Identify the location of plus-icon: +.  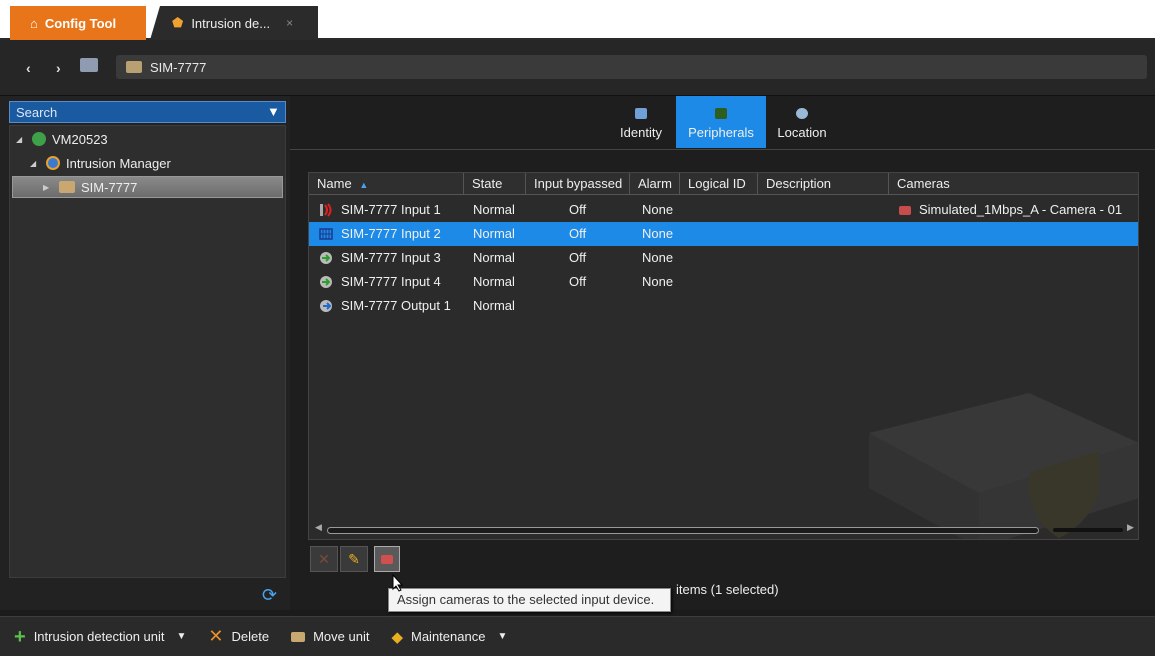
(20, 636).